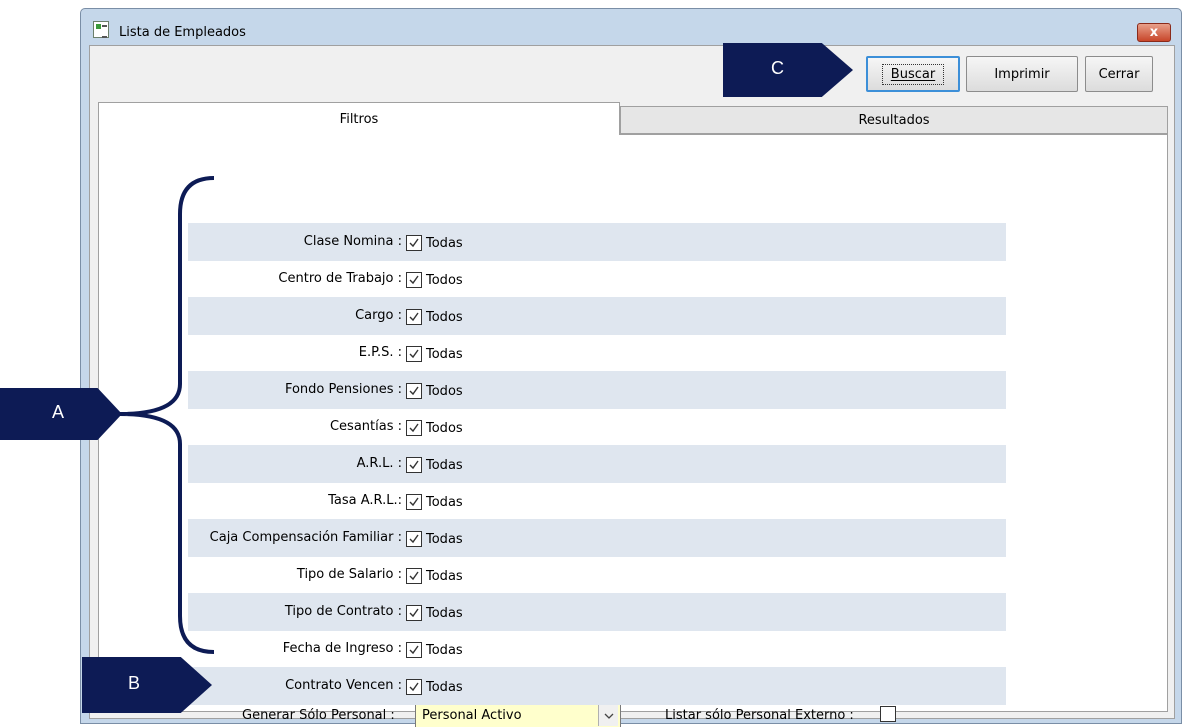 This screenshot has height=727, width=1189. Describe the element at coordinates (777, 68) in the screenshot. I see `callout-c-label: C` at that location.